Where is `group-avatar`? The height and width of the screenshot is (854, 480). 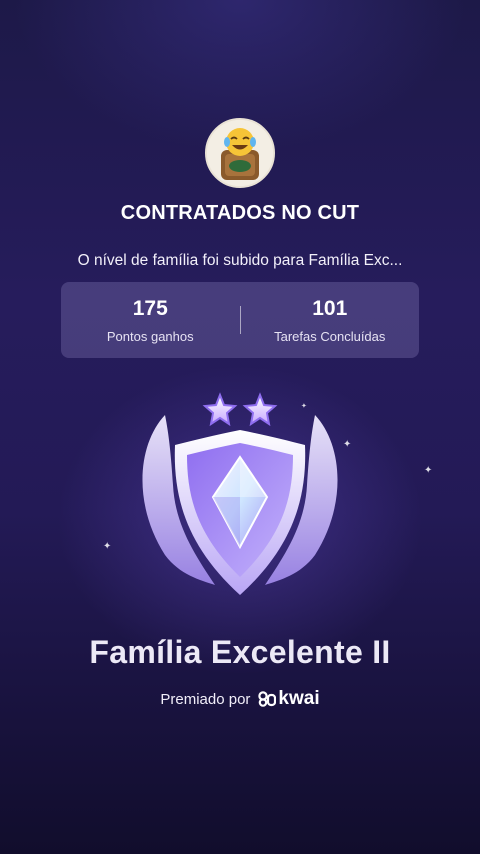
group-avatar is located at coordinates (240, 153).